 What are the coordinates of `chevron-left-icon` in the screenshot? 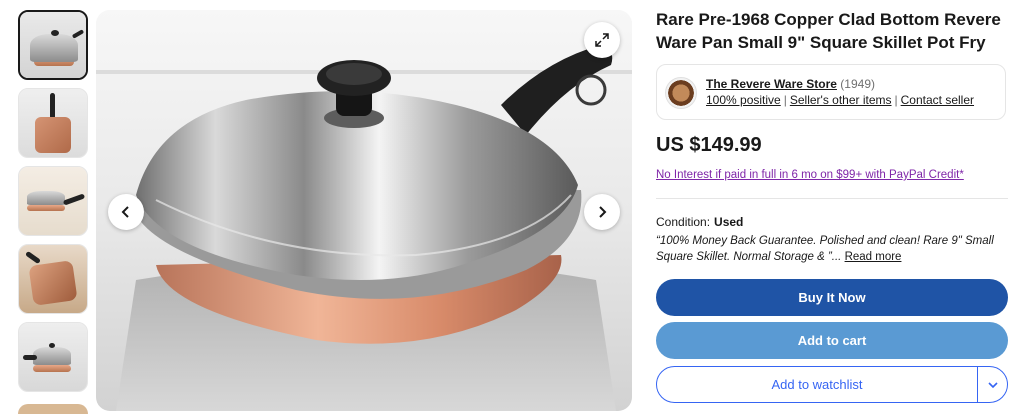 It's located at (125, 212).